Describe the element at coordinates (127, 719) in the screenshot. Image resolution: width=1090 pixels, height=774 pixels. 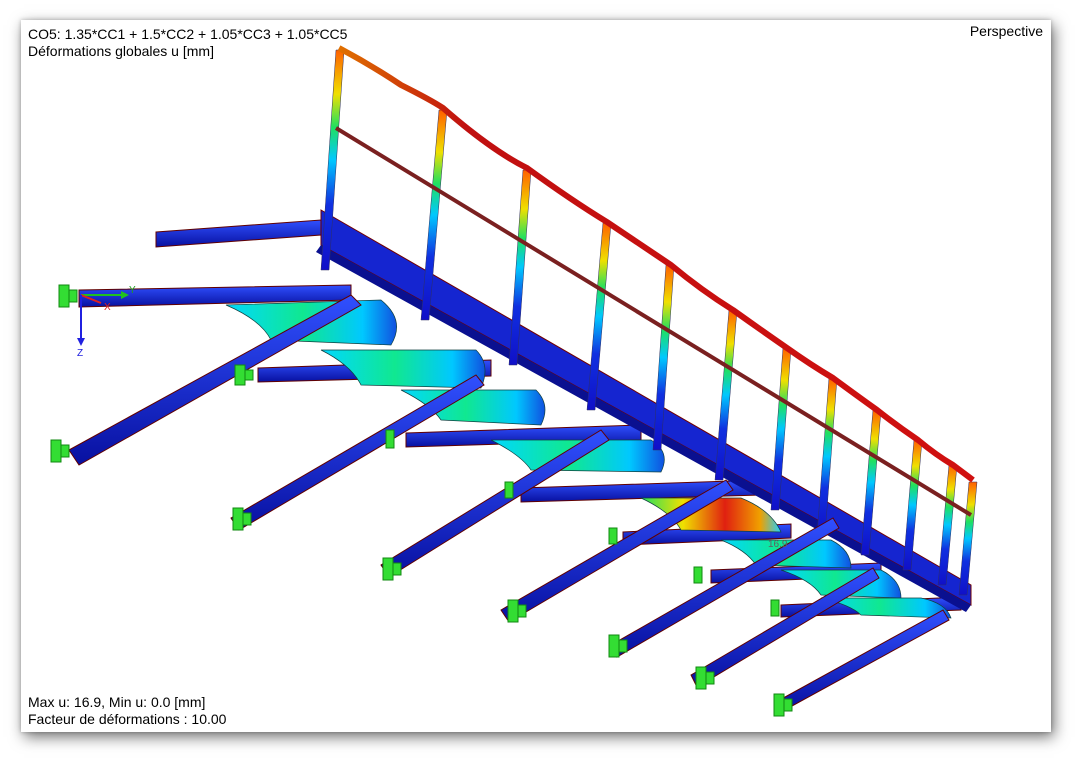
I see `deformation-factor-label: Facteur de déformations : 10.00` at that location.